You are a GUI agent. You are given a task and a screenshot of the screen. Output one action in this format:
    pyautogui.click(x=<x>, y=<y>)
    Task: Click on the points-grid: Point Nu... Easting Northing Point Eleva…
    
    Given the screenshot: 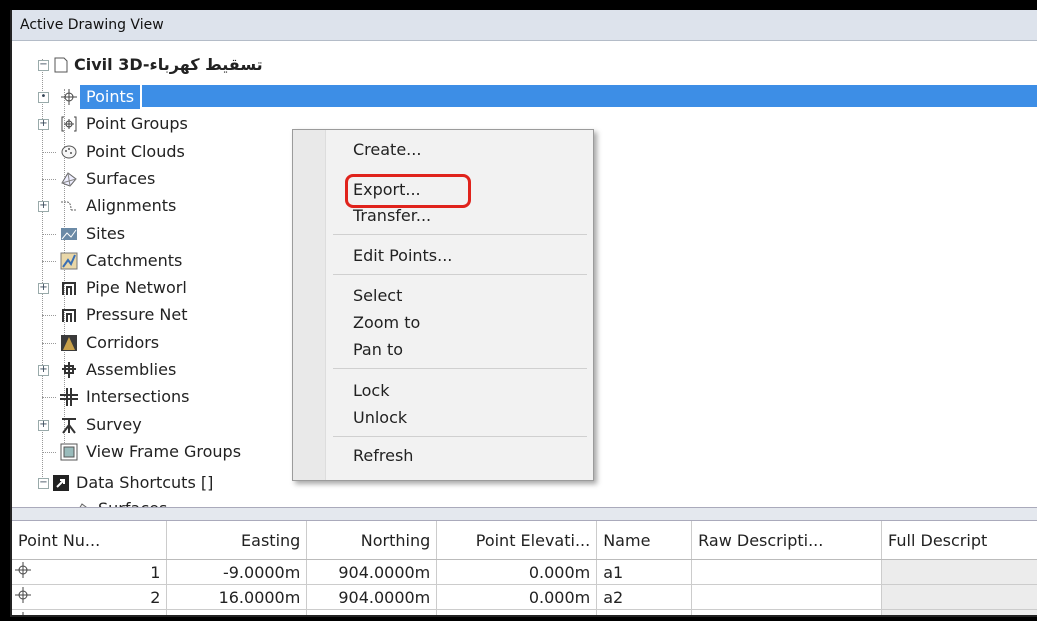 What is the action you would take?
    pyautogui.click(x=524, y=568)
    